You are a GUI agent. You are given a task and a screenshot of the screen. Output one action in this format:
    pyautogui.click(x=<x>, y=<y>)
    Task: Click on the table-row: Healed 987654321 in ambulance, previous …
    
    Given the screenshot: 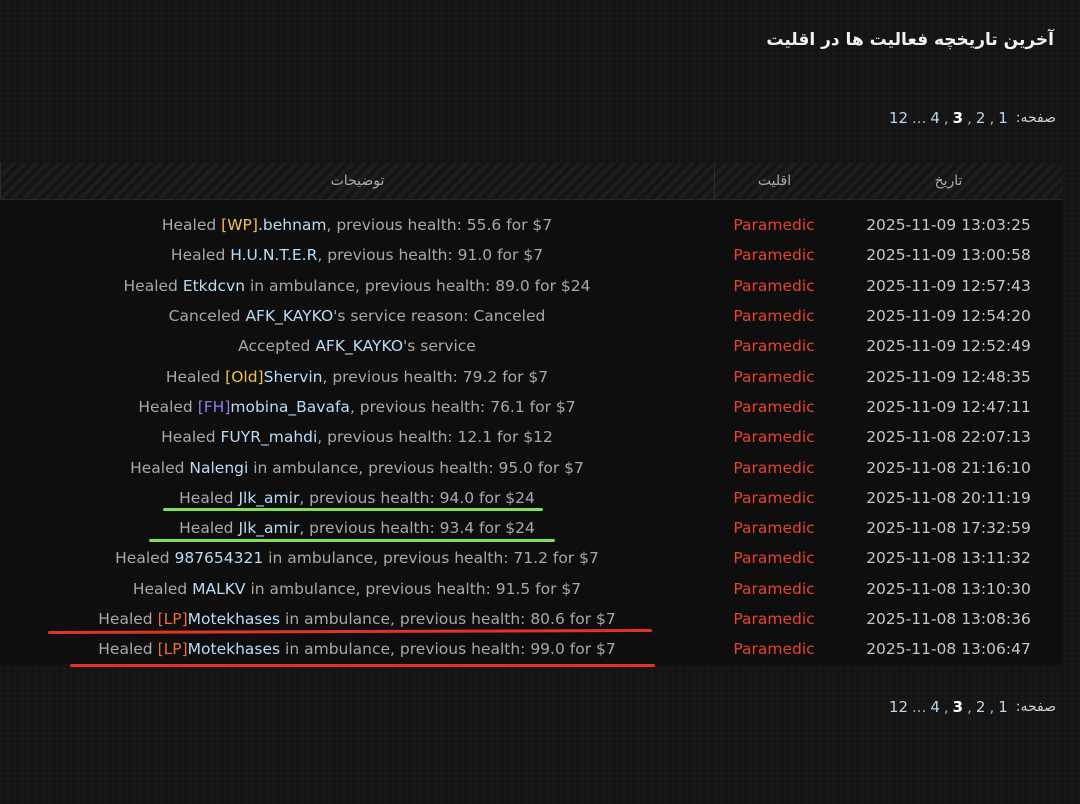 What is the action you would take?
    pyautogui.click(x=531, y=558)
    